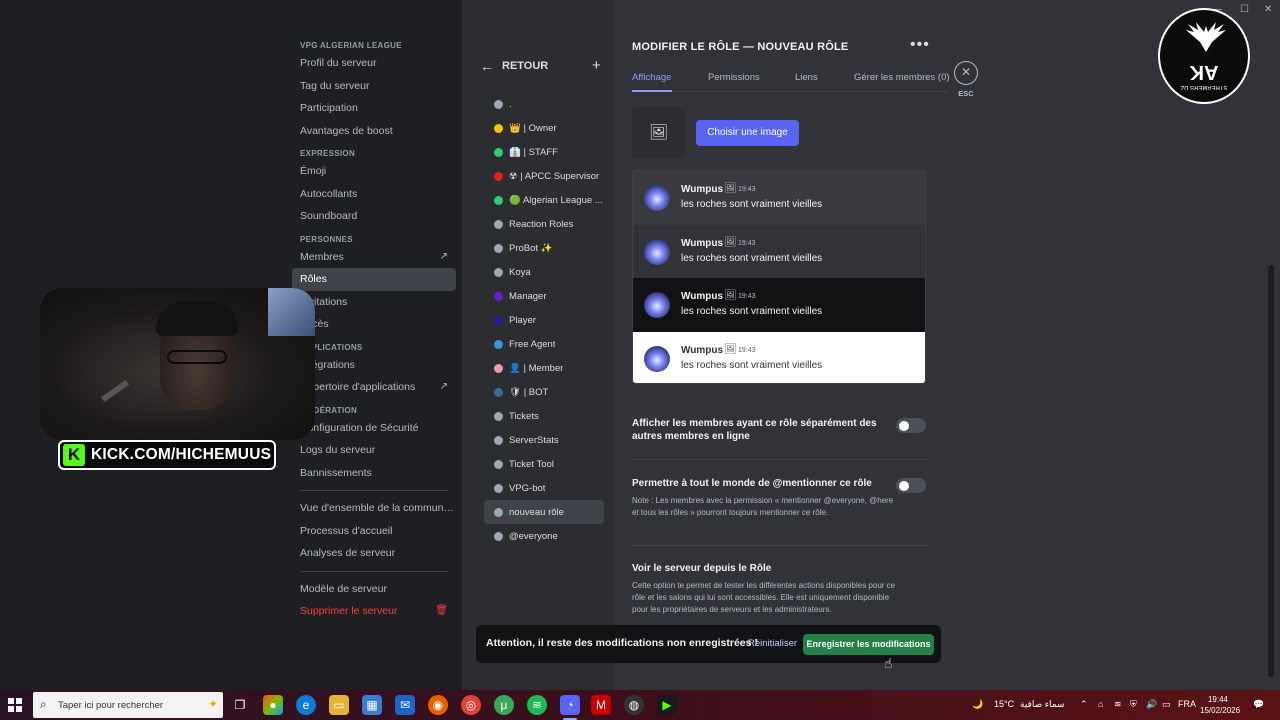 This screenshot has height=720, width=1280. Describe the element at coordinates (544, 416) in the screenshot. I see `role-item: Tickets` at that location.